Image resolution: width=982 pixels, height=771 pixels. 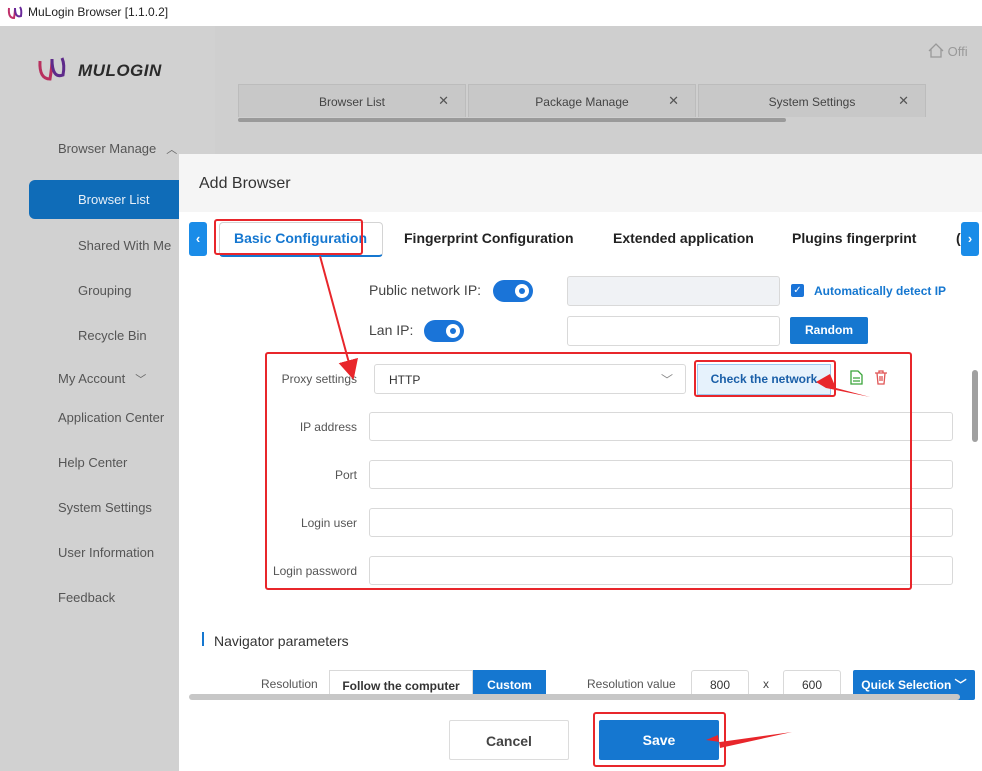 What do you see at coordinates (489, 238) in the screenshot?
I see `tab-fingerprint-configuration: Fingerprint Configuration` at bounding box center [489, 238].